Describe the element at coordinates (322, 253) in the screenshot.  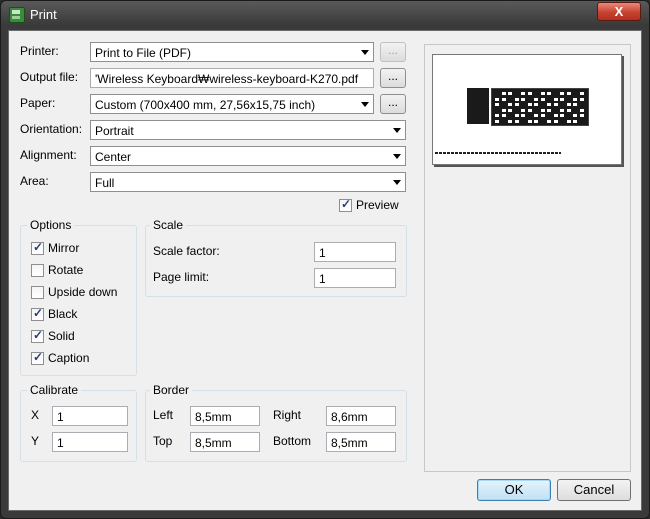
I see `scale-factor-value: 1` at that location.